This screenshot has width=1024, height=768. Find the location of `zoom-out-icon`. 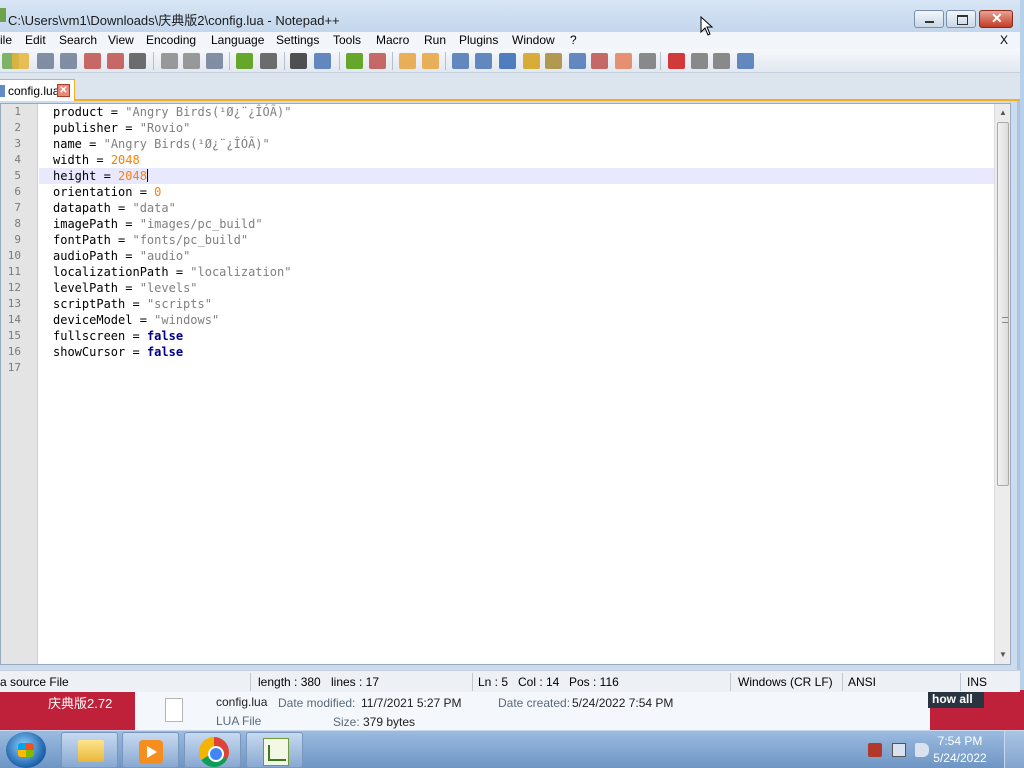

zoom-out-icon is located at coordinates (377, 61).